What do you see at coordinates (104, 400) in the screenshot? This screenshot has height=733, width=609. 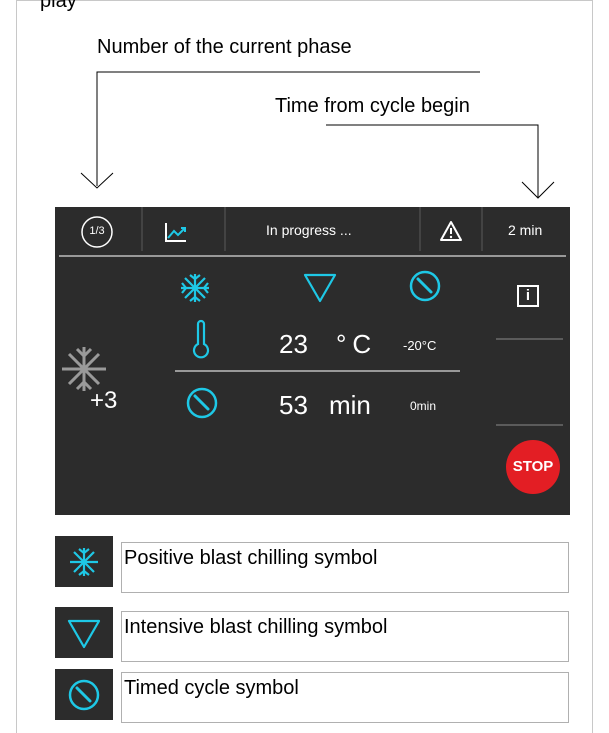 I see `snow-level-value: +3` at bounding box center [104, 400].